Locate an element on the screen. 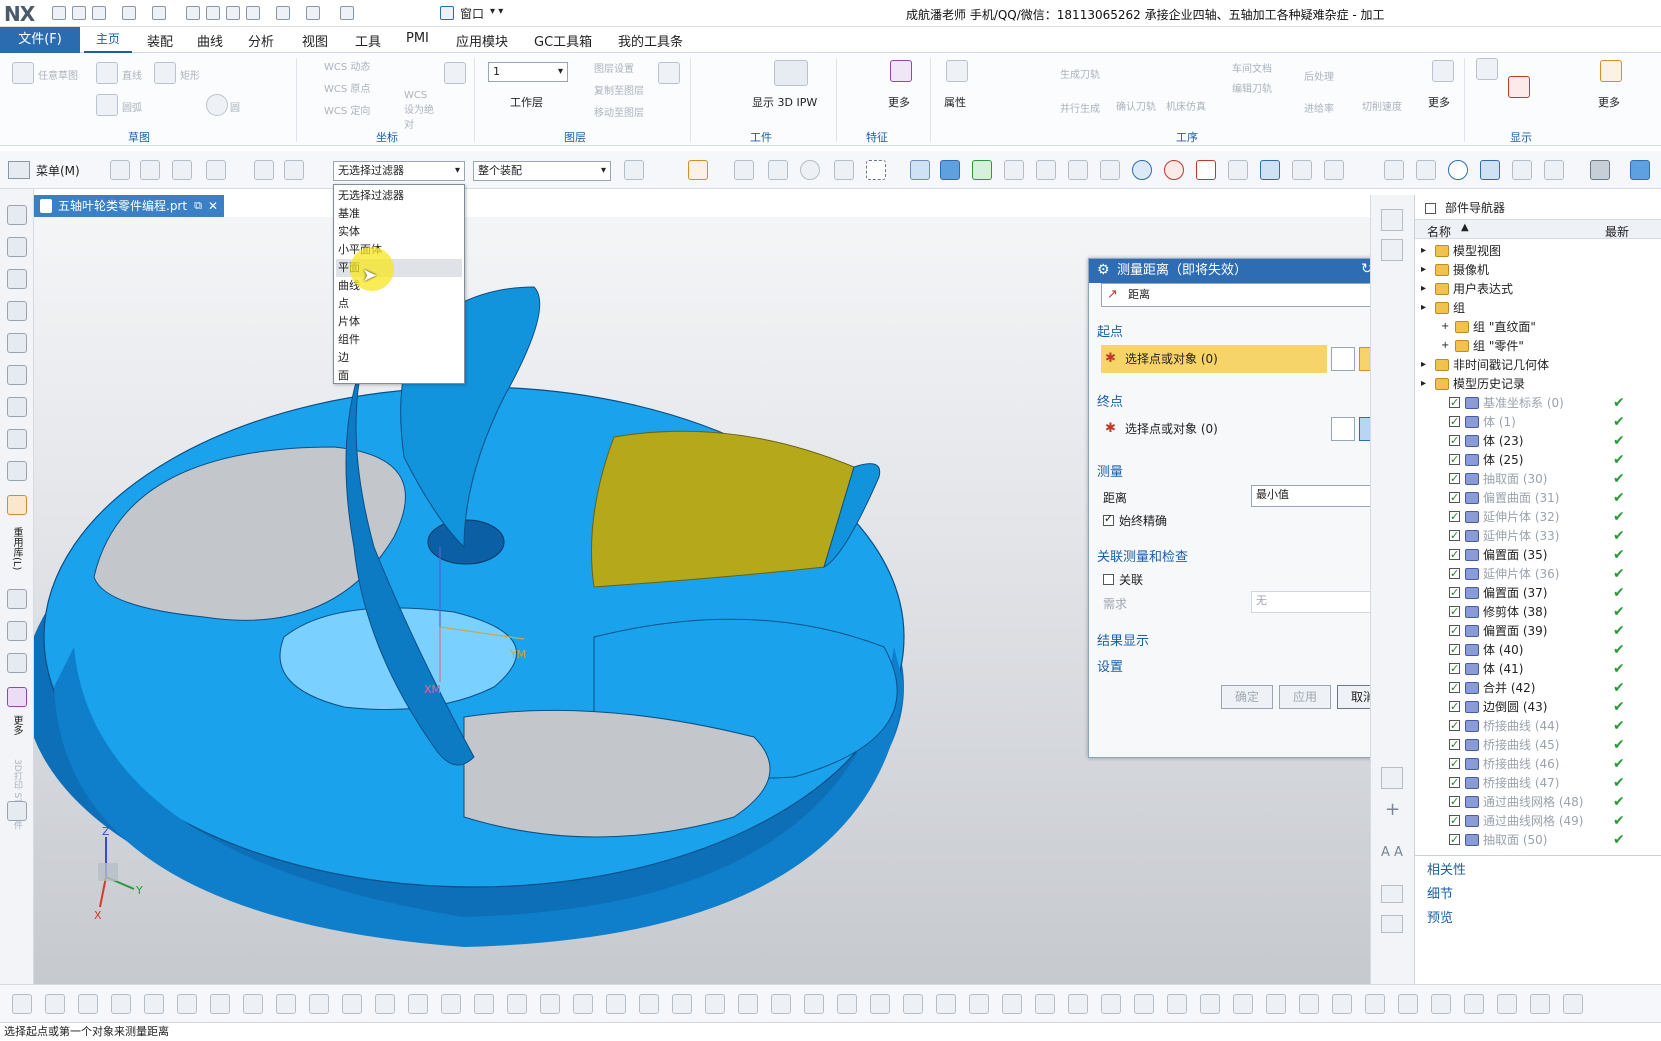 This screenshot has width=1661, height=1041. geometry-view-icon is located at coordinates (17, 663).